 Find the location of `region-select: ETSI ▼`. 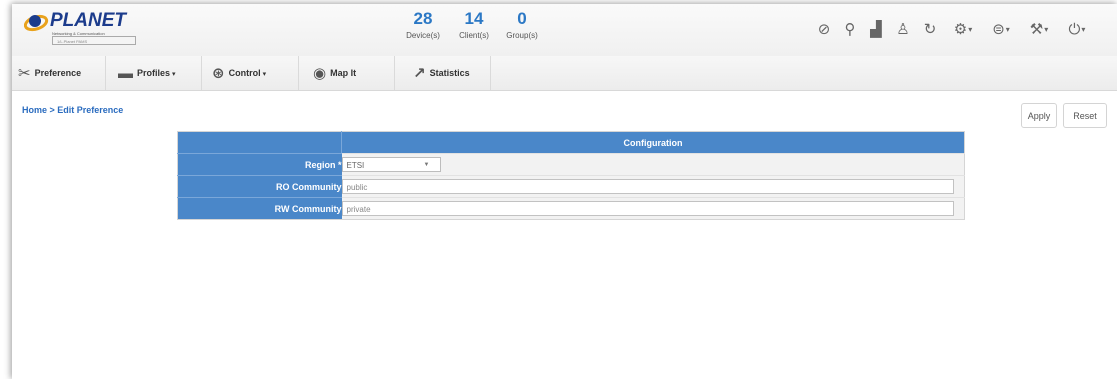

region-select: ETSI ▼ is located at coordinates (391, 164).